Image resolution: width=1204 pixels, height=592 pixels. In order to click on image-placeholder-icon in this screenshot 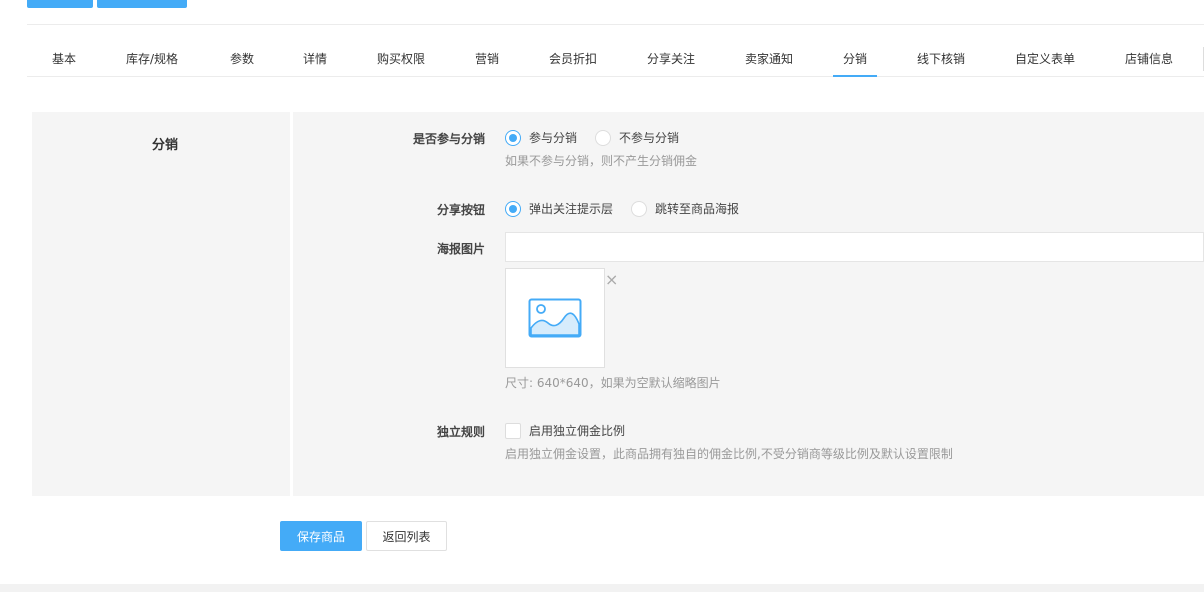, I will do `click(555, 318)`.